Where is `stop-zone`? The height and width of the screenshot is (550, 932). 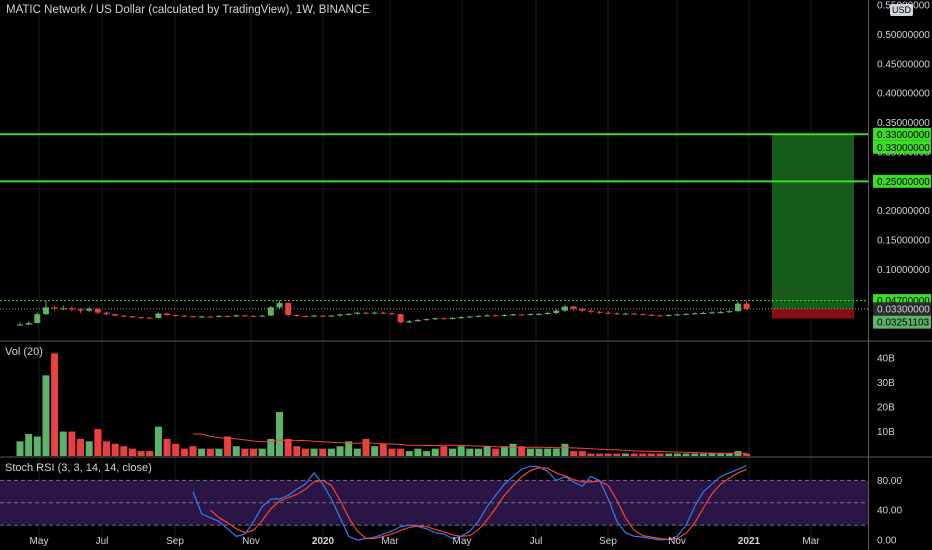
stop-zone is located at coordinates (813, 313).